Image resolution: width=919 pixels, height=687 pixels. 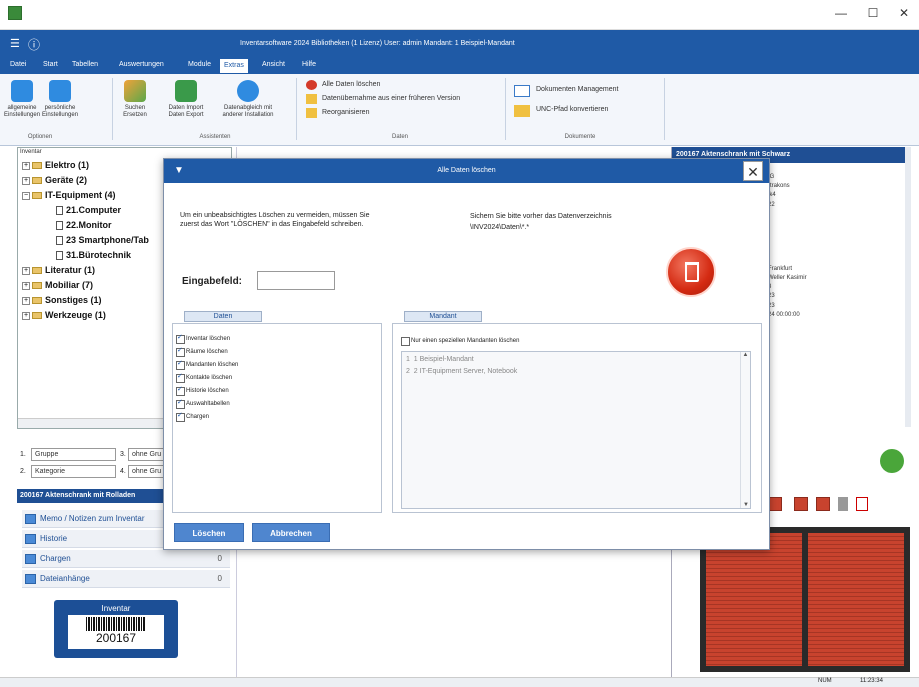 I want to click on tree-item-label: 31.Bürotechnik, so click(x=99, y=255).